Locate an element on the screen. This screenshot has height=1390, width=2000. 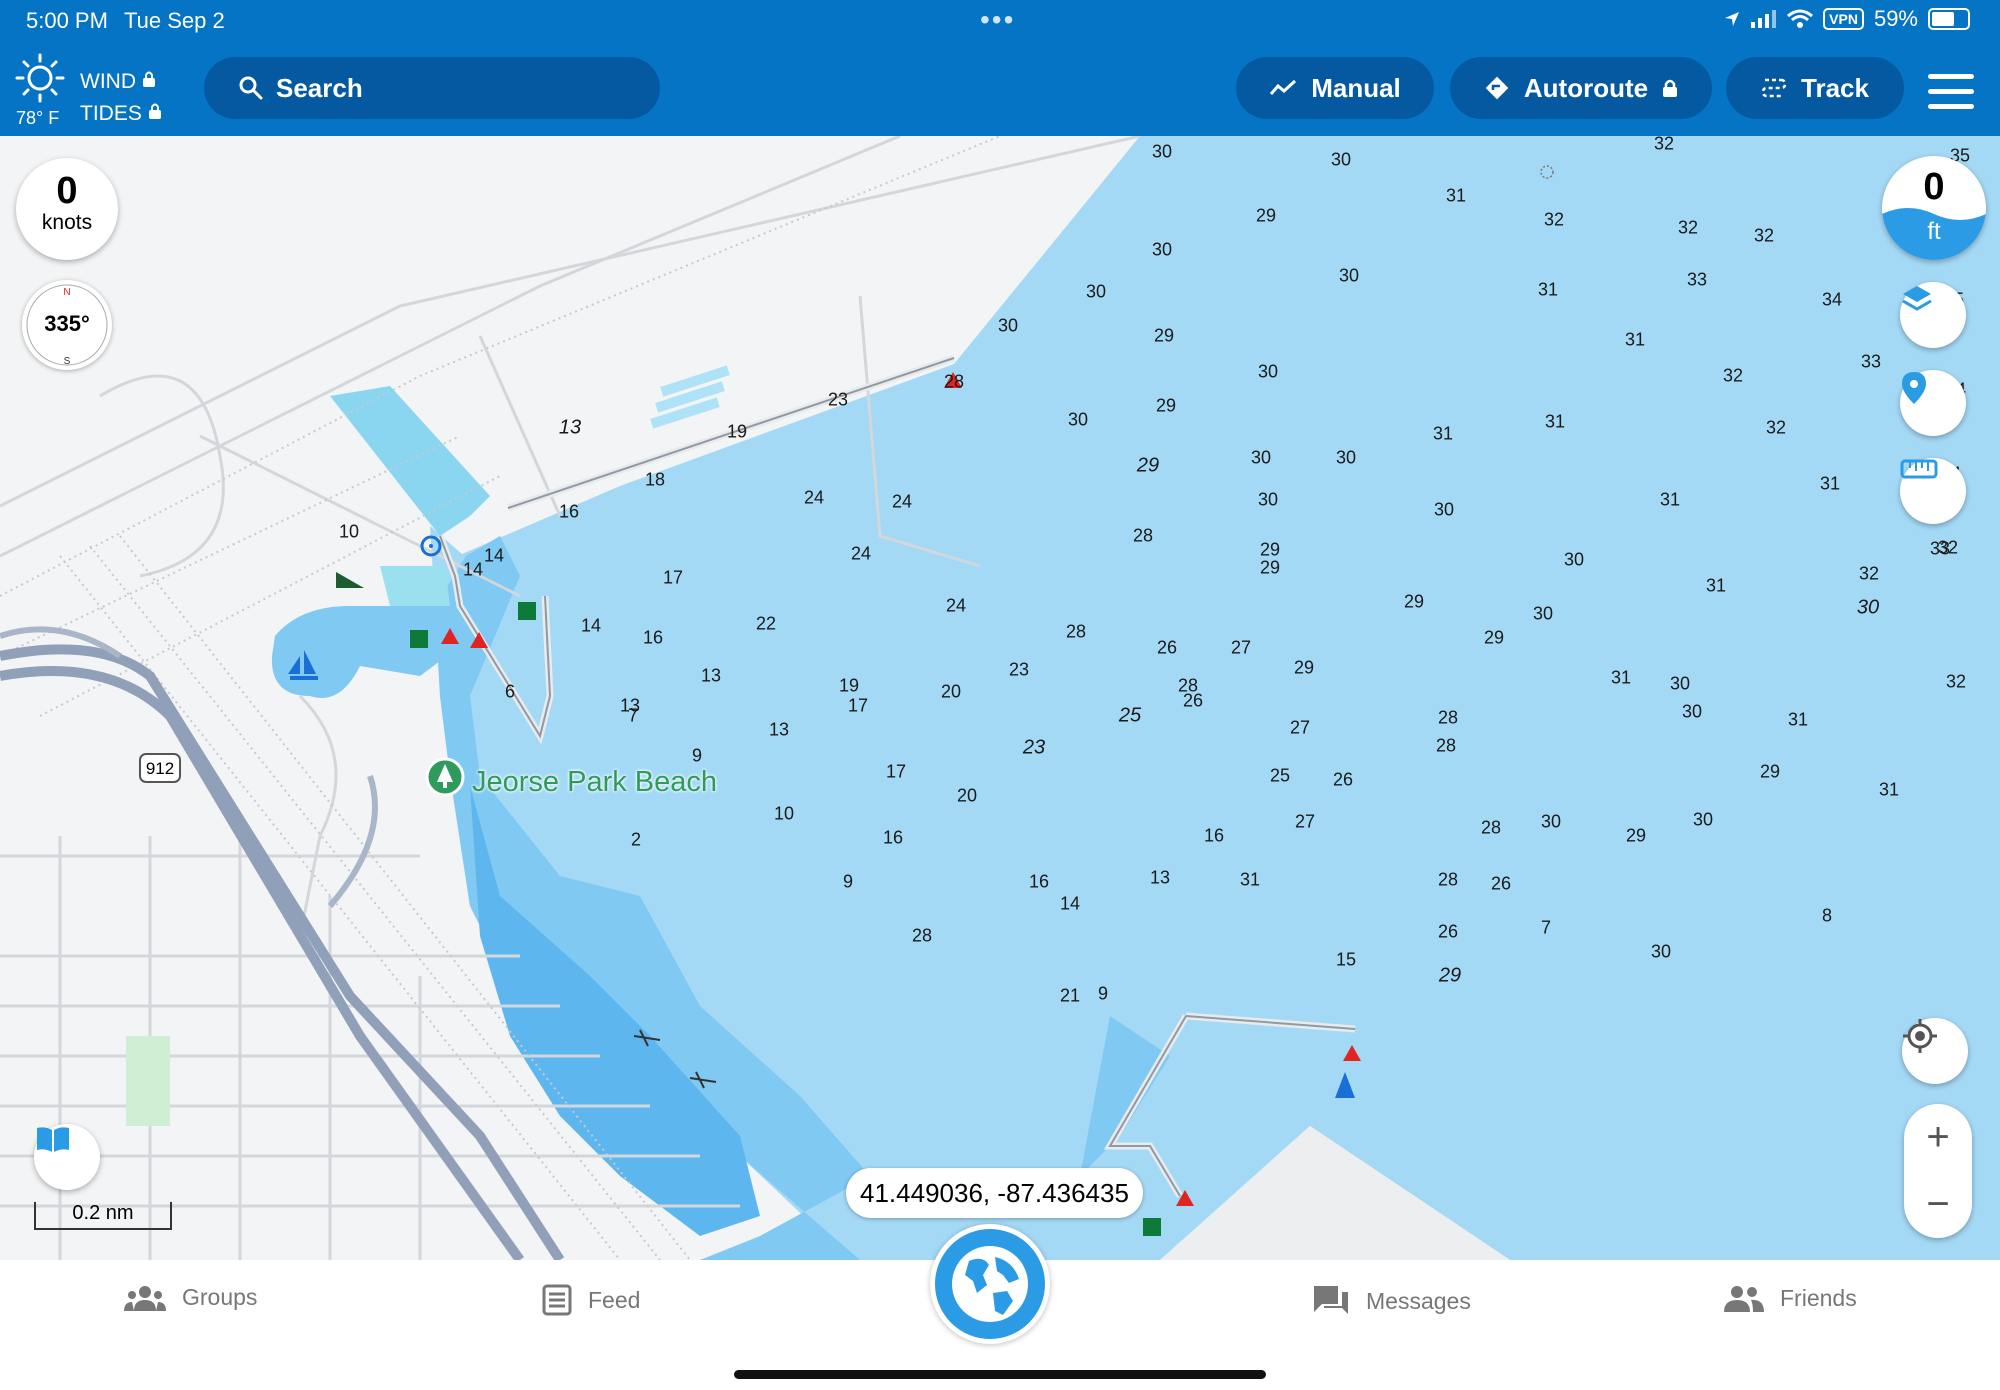
depth-sounding: 27 is located at coordinates (1300, 727).